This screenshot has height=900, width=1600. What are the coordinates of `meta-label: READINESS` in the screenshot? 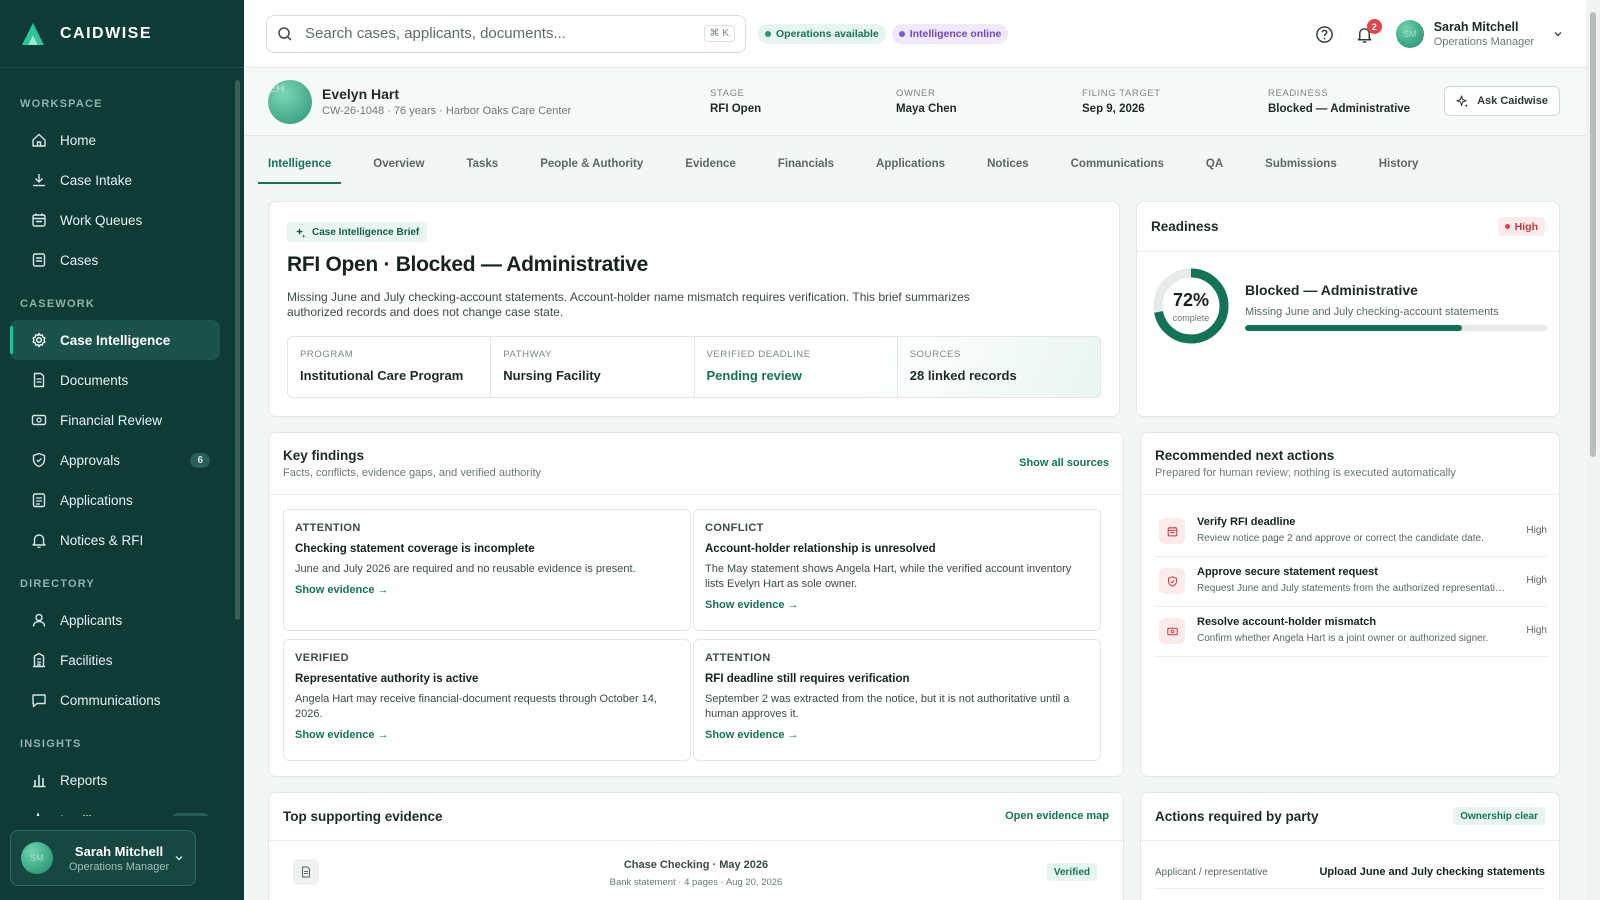 It's located at (1298, 93).